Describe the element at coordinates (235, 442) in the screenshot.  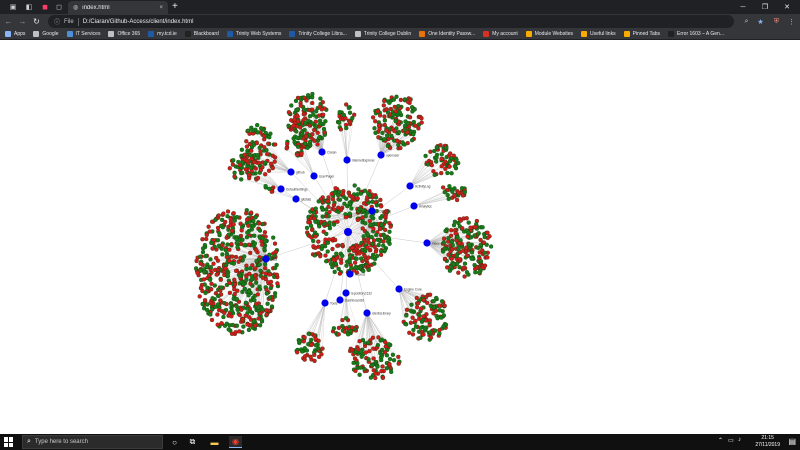
I see `chrome-taskbar-icon: ◉` at that location.